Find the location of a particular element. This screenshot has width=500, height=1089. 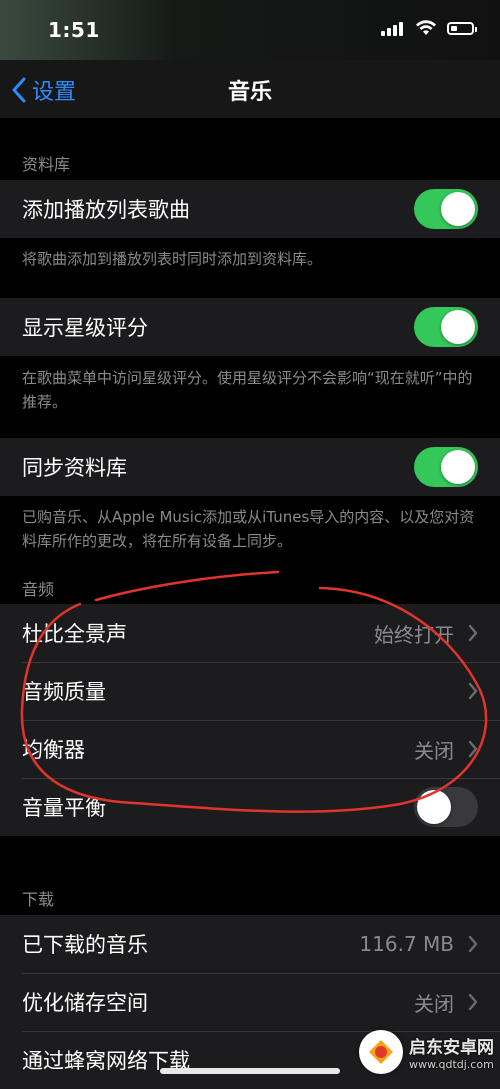

footnote-show-star-ratings: 在歌曲菜单中访问星级评分。使用星级评分不会影响“现在就听”中的推荐。 is located at coordinates (247, 390).